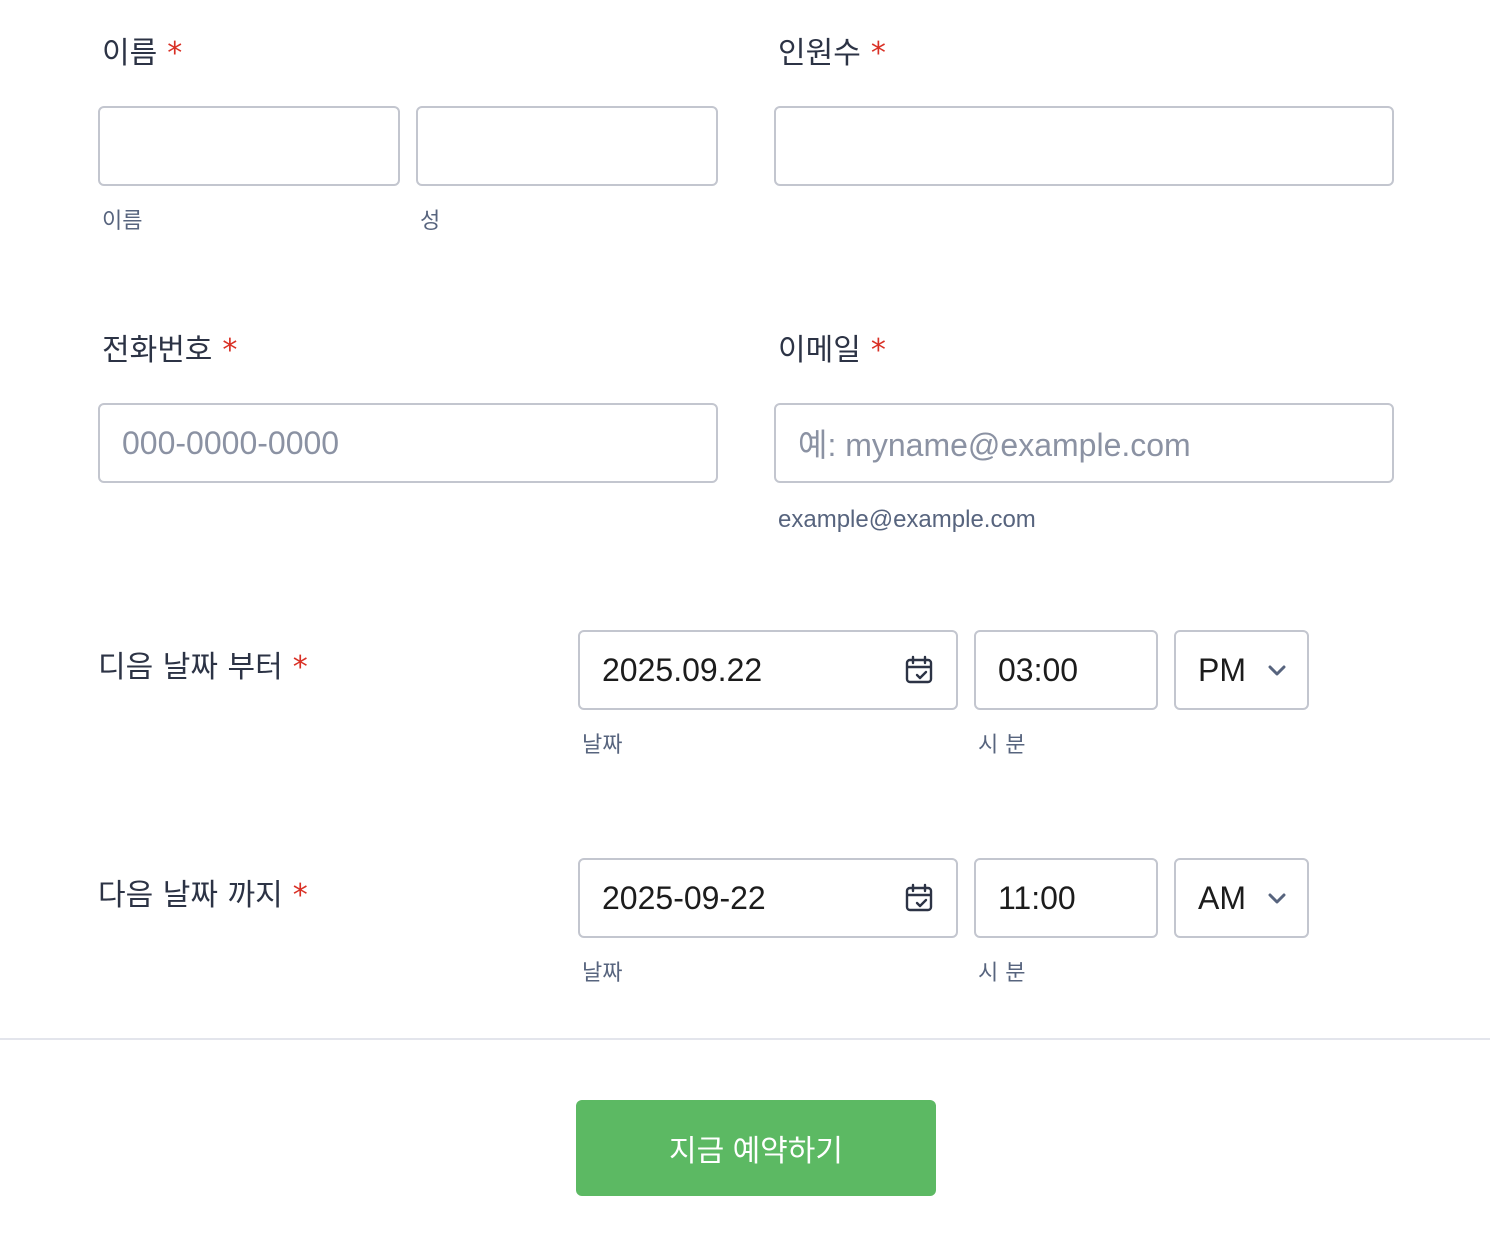 This screenshot has width=1490, height=1260. Describe the element at coordinates (768, 898) in the screenshot. I see `to-date-input: 2025-09-22` at that location.